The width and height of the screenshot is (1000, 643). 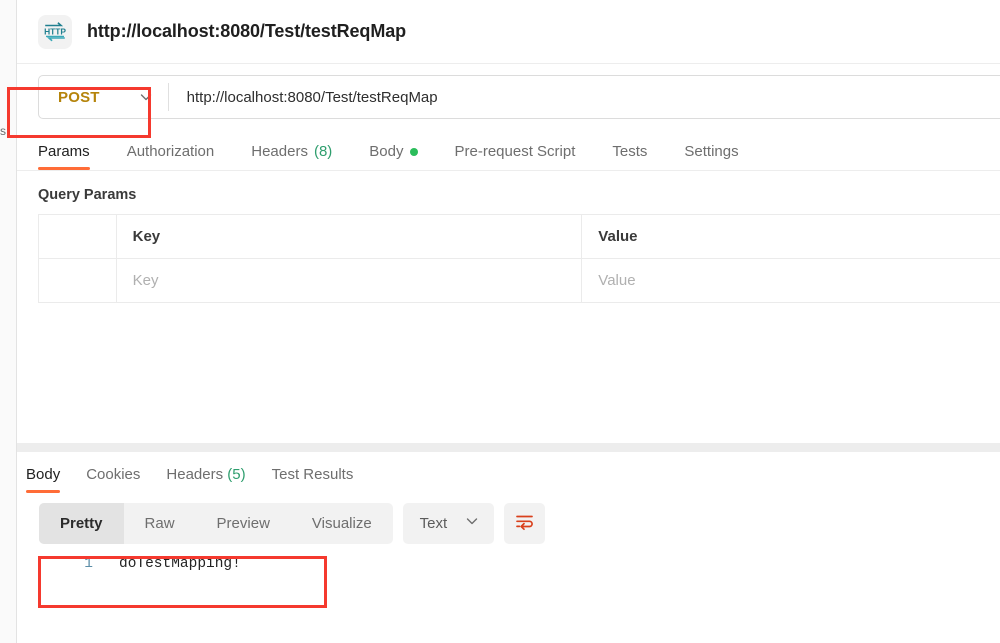 I want to click on body-present-dot-icon, so click(x=413, y=151).